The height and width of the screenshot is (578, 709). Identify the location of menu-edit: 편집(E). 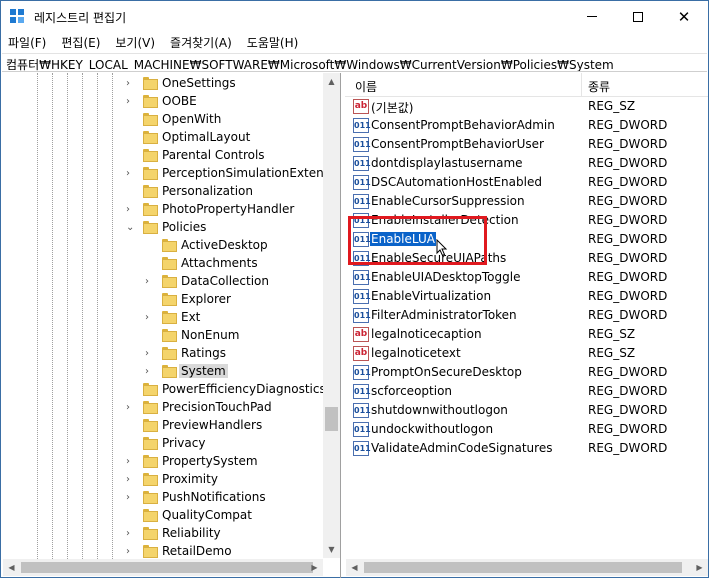
(81, 42).